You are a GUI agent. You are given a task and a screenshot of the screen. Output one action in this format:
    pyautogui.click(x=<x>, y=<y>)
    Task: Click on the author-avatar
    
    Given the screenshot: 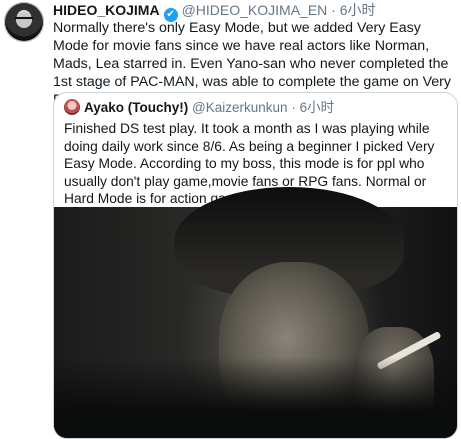 What is the action you would take?
    pyautogui.click(x=24, y=22)
    